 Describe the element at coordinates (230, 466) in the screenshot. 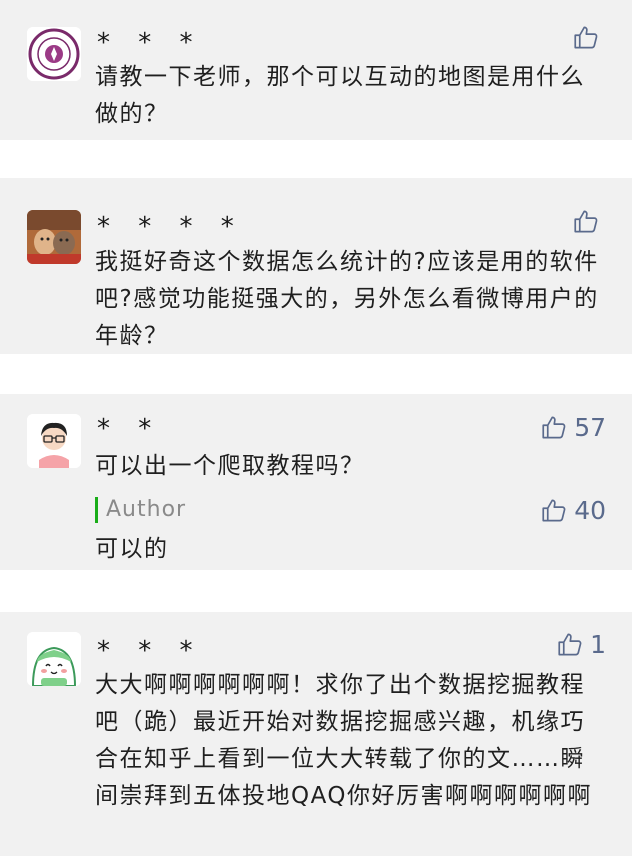

I see `comment-text: 可以出一个爬取教程吗？` at that location.